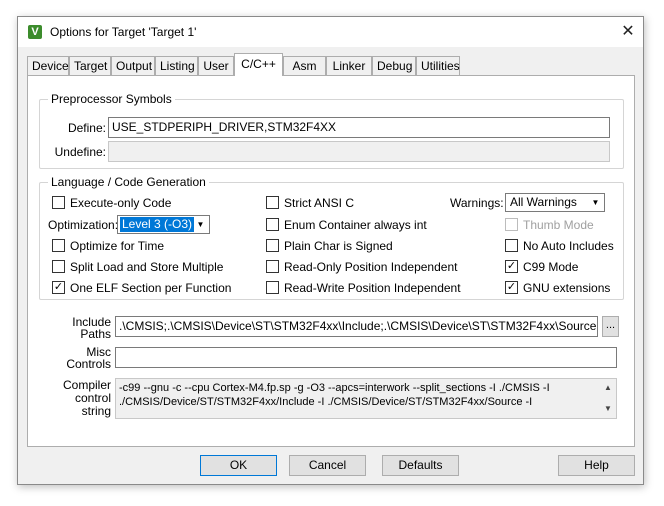 This screenshot has height=506, width=664. I want to click on optimize-for-time-label: Optimize for Time, so click(117, 246).